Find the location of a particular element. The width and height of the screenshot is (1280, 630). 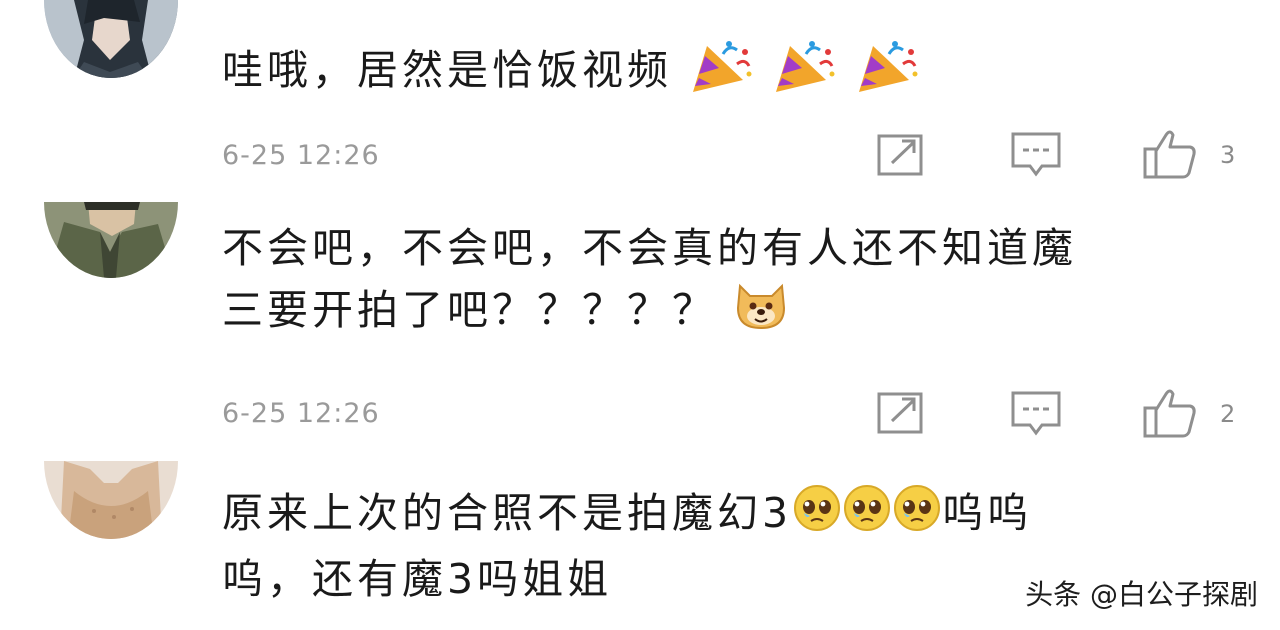

comment-text-line-1-tail: 呜呜 is located at coordinates (987, 513).